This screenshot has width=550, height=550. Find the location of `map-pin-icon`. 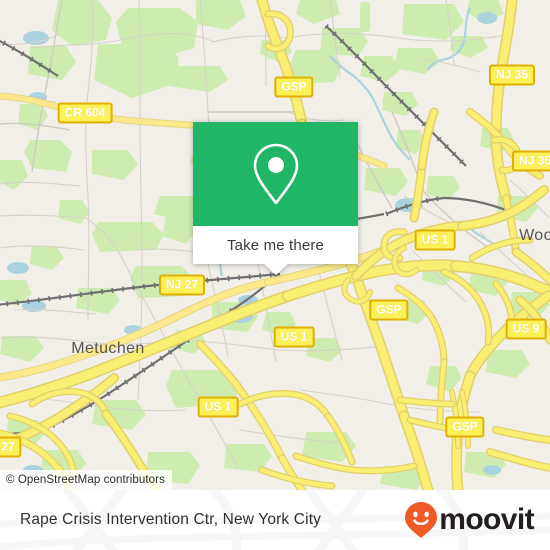

map-pin-icon is located at coordinates (275, 174).